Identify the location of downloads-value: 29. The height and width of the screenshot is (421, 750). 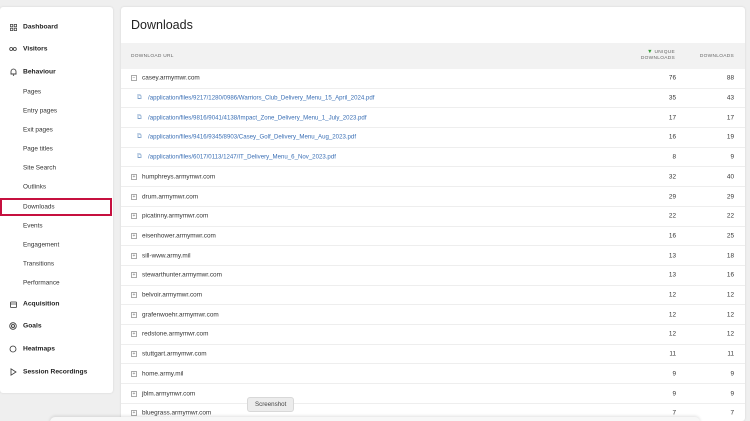
(730, 197).